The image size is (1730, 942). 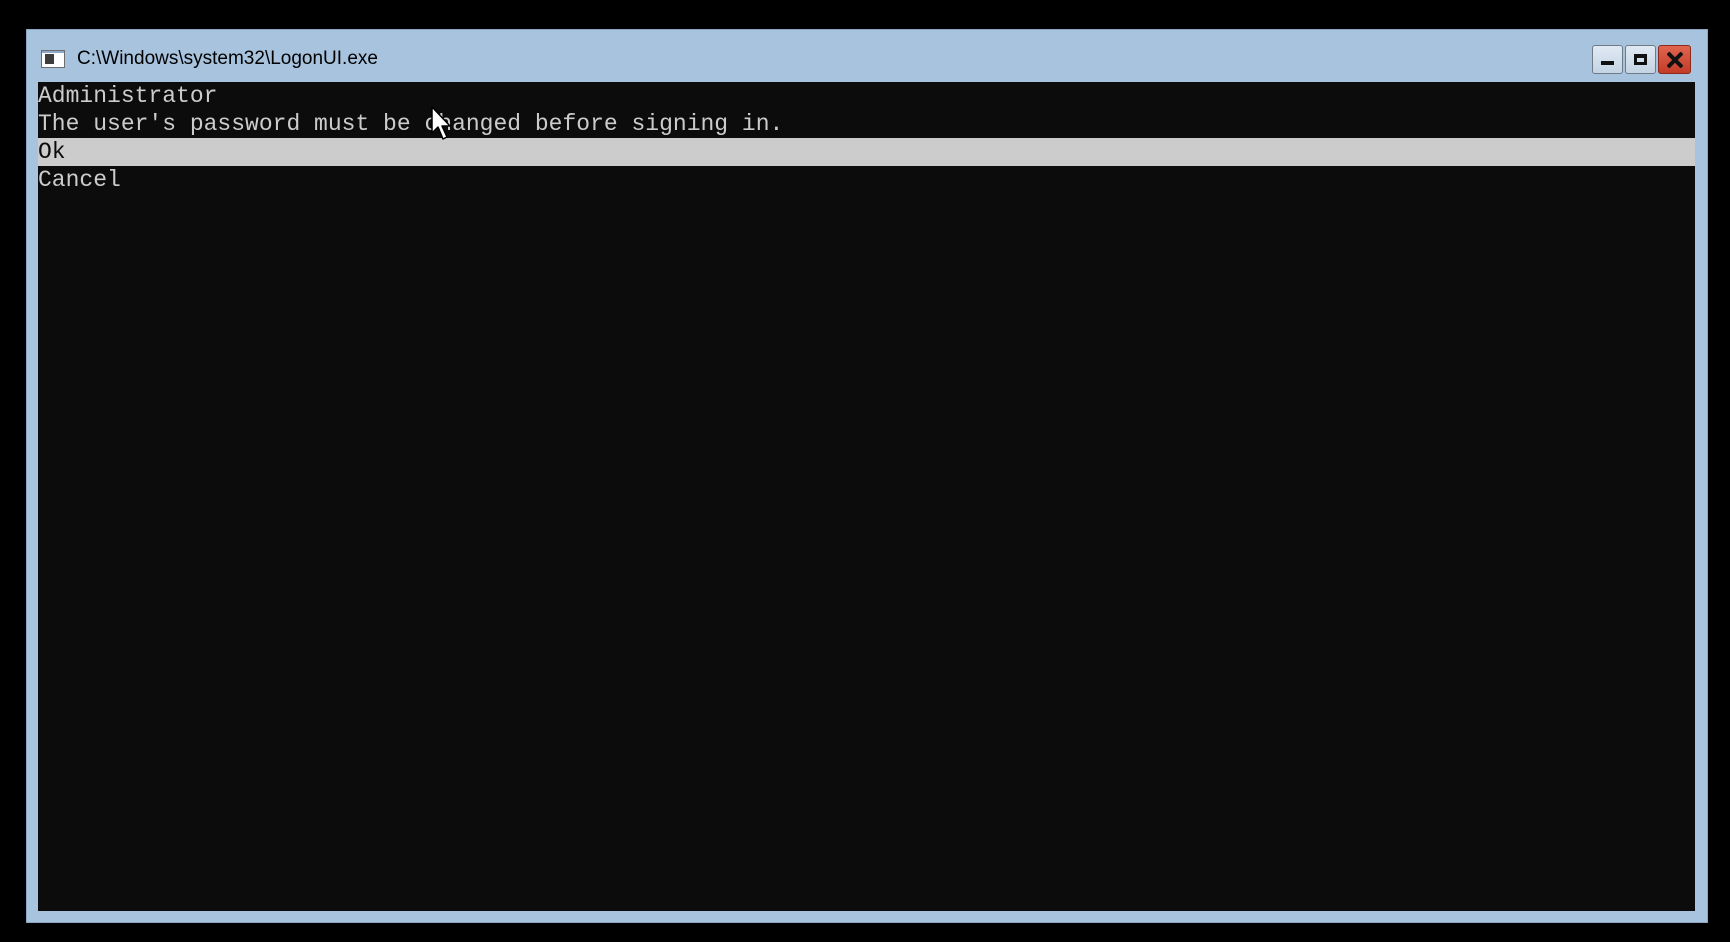 I want to click on window-title: C:\Windows\system32\LogonUI.exe, so click(x=227, y=58).